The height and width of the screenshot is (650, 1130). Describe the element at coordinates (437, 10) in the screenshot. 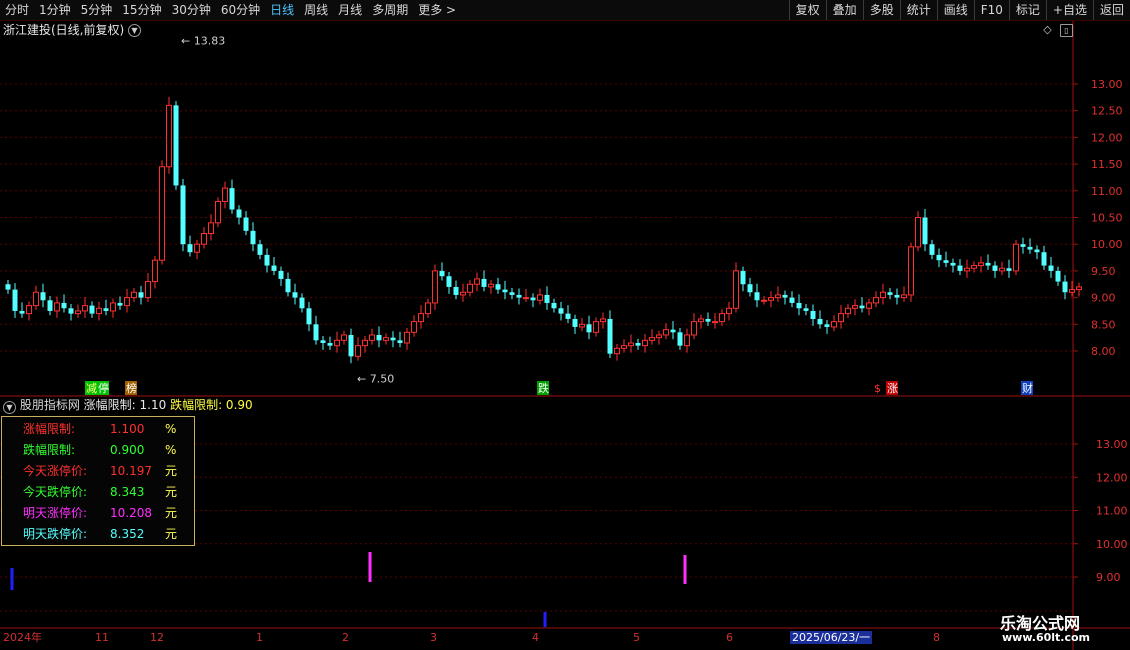

I see `period-tab-10: 更多 >` at that location.